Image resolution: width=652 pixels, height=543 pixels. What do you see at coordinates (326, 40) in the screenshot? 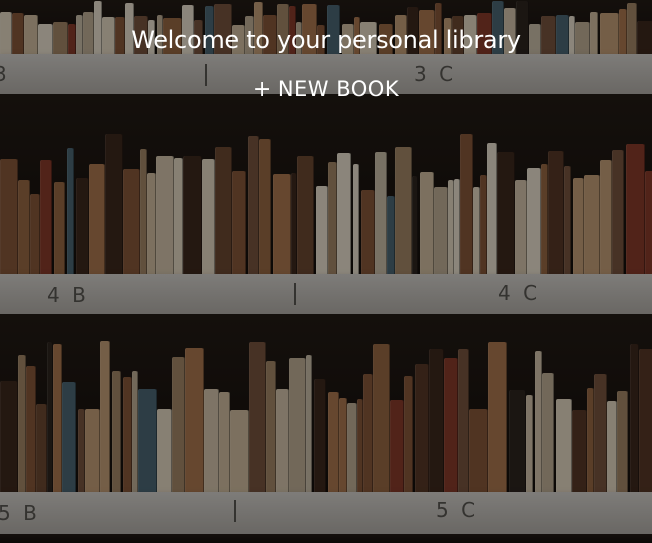
I see `page-title: Welcome to your personal library` at bounding box center [326, 40].